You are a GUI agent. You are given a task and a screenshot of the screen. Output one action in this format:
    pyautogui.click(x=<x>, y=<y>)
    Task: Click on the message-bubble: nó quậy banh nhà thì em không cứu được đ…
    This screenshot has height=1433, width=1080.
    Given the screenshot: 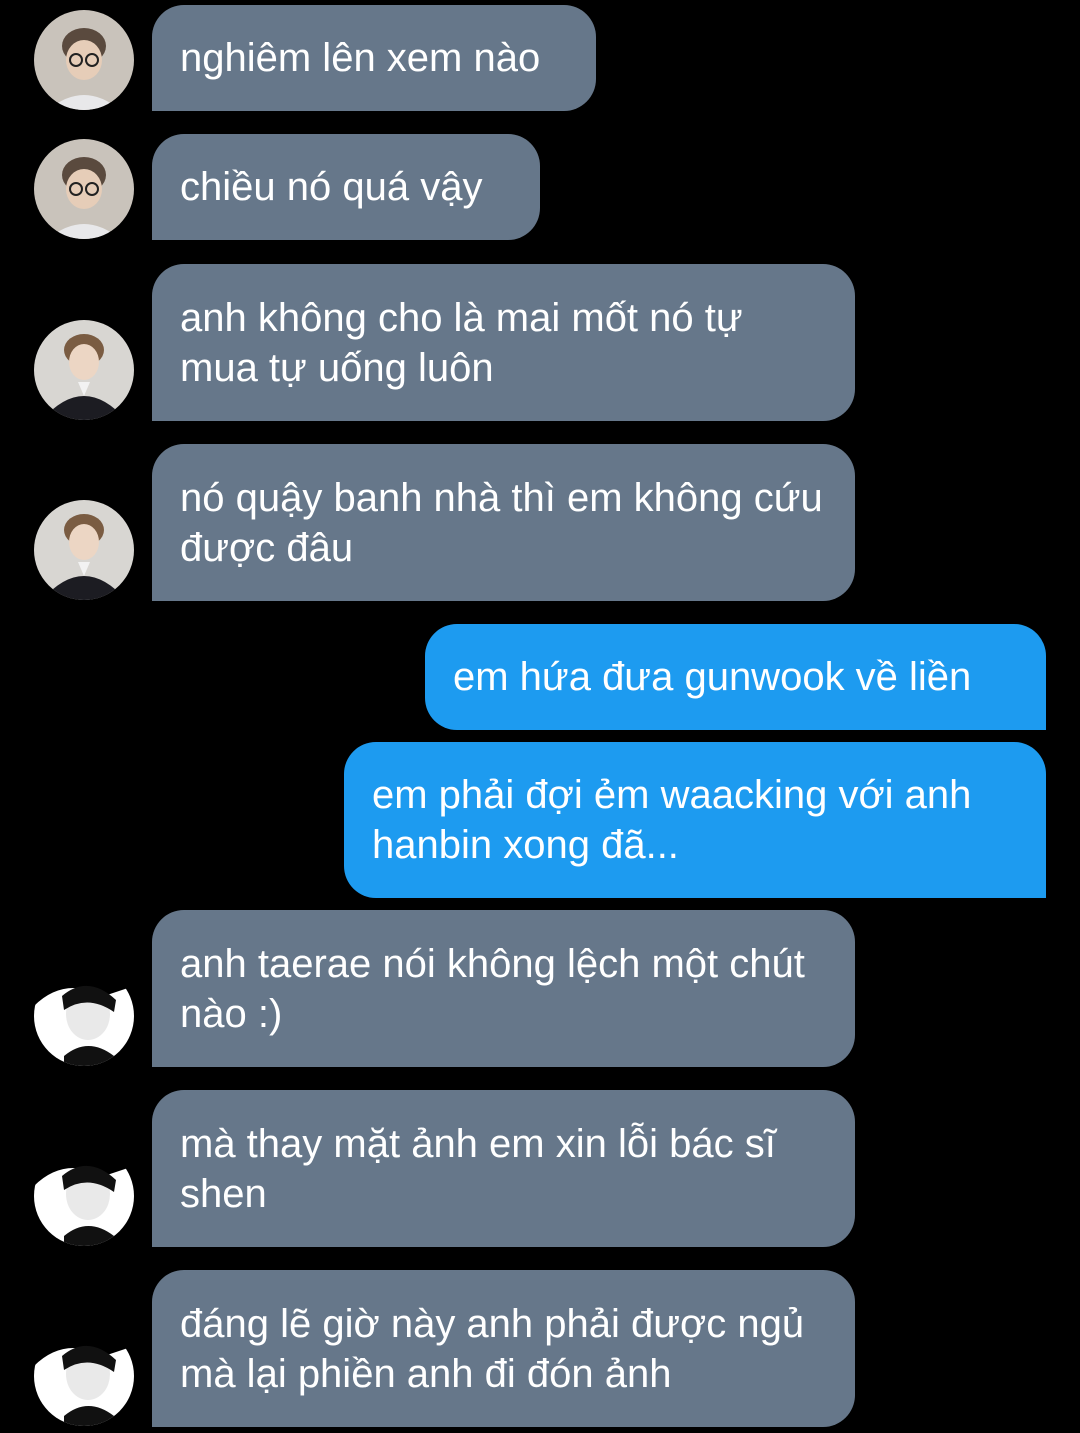 What is the action you would take?
    pyautogui.click(x=503, y=522)
    